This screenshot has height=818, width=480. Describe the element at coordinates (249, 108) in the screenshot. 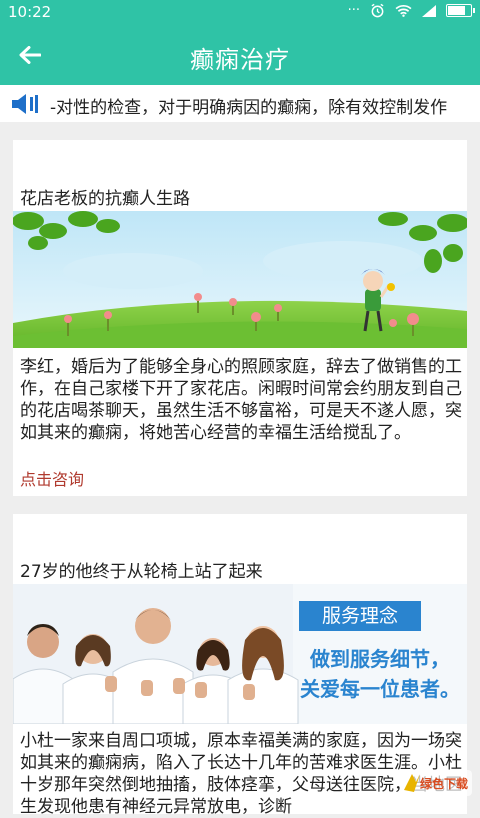

I see `notice-text: -对性的检查，对于明确病因的癫痫，除有效控制发作` at that location.